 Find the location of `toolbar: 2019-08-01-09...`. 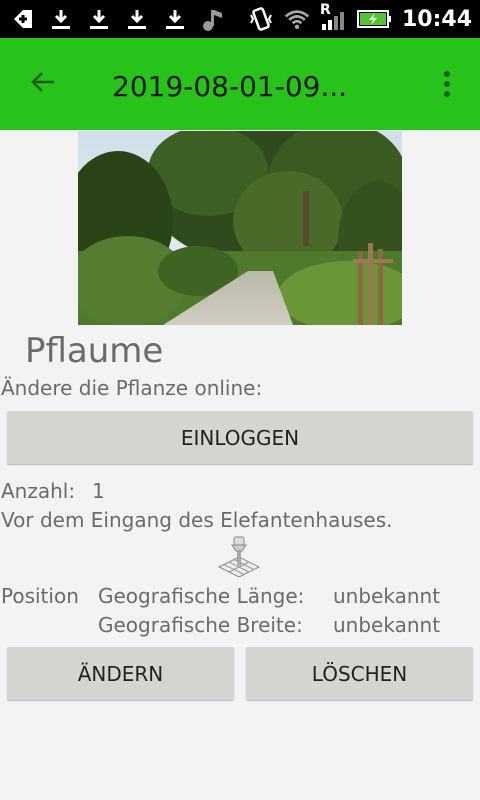

toolbar: 2019-08-01-09... is located at coordinates (240, 84).